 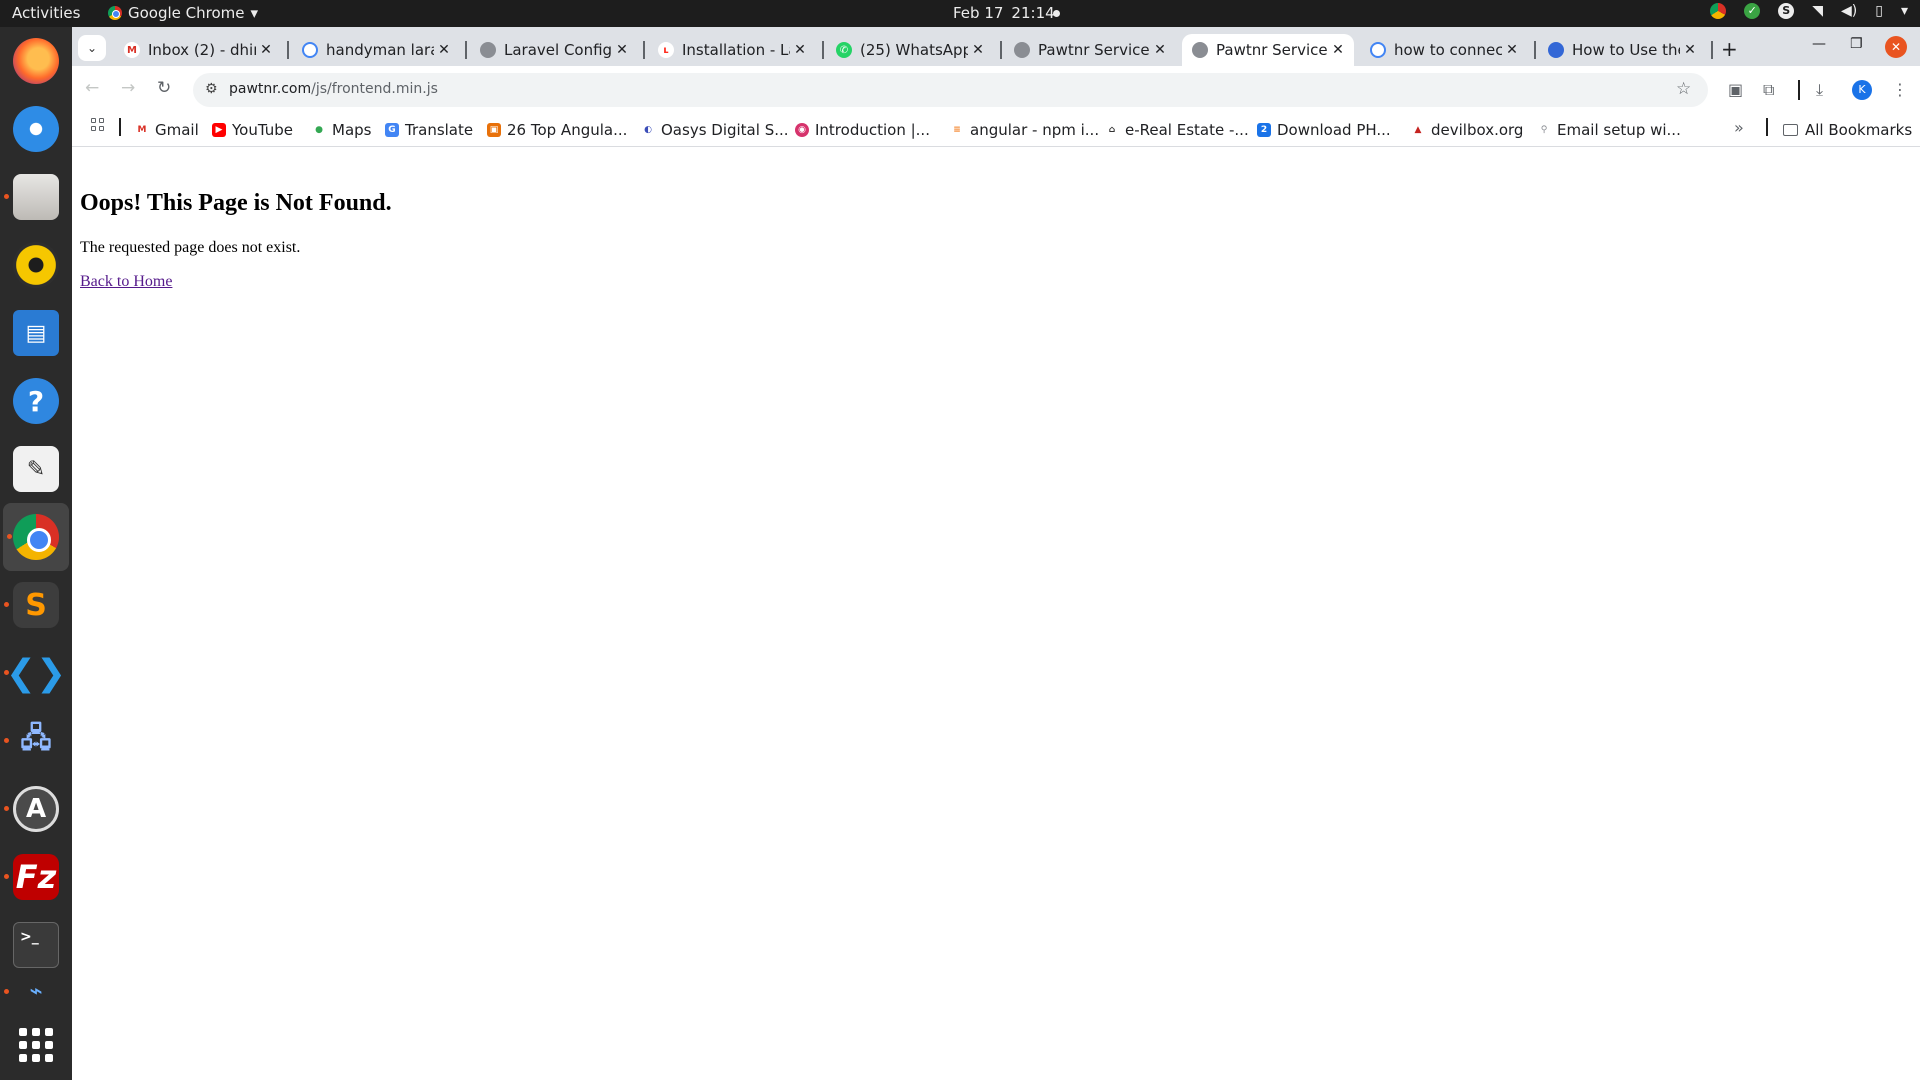 What do you see at coordinates (36, 333) in the screenshot?
I see `dock-writer: ▤` at bounding box center [36, 333].